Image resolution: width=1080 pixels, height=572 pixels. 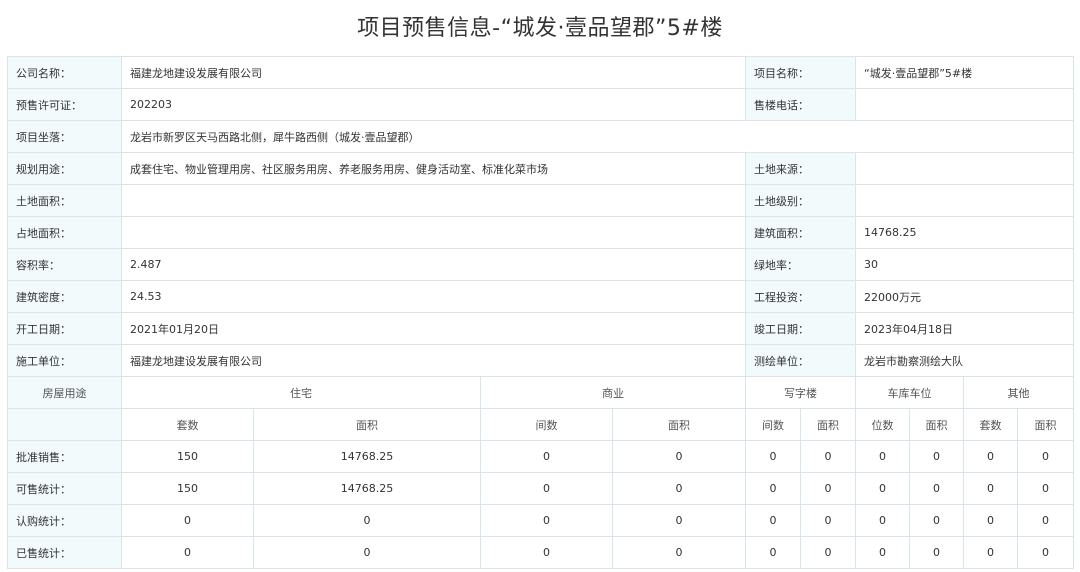 I want to click on land-grade-label: 土地级别：, so click(x=800, y=200).